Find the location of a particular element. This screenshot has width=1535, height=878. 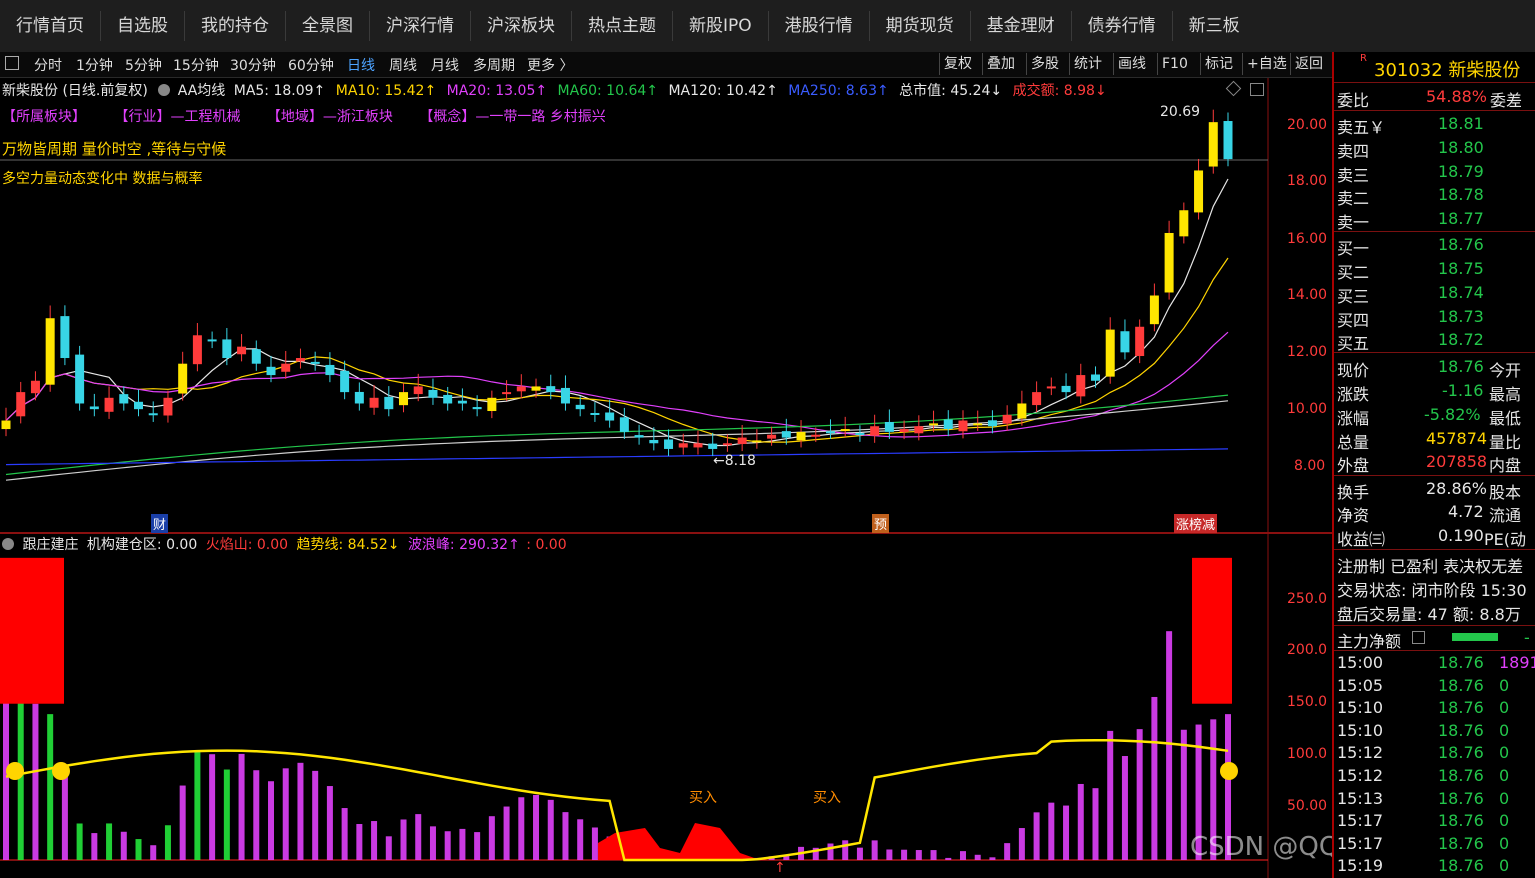

stat-label: 总量 is located at coordinates (1353, 442).